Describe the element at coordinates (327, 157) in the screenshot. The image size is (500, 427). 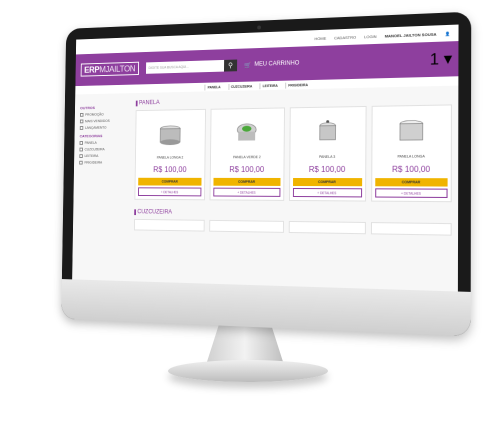
I see `product-name: PANELA 3` at that location.